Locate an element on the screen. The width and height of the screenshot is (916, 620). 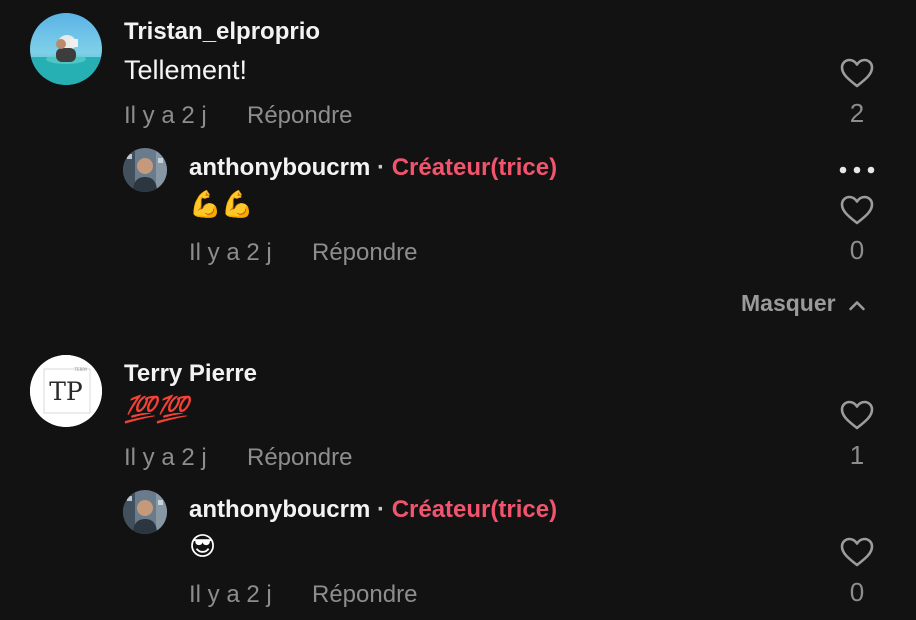
avatar-logo: TP TERRY is located at coordinates (66, 391).